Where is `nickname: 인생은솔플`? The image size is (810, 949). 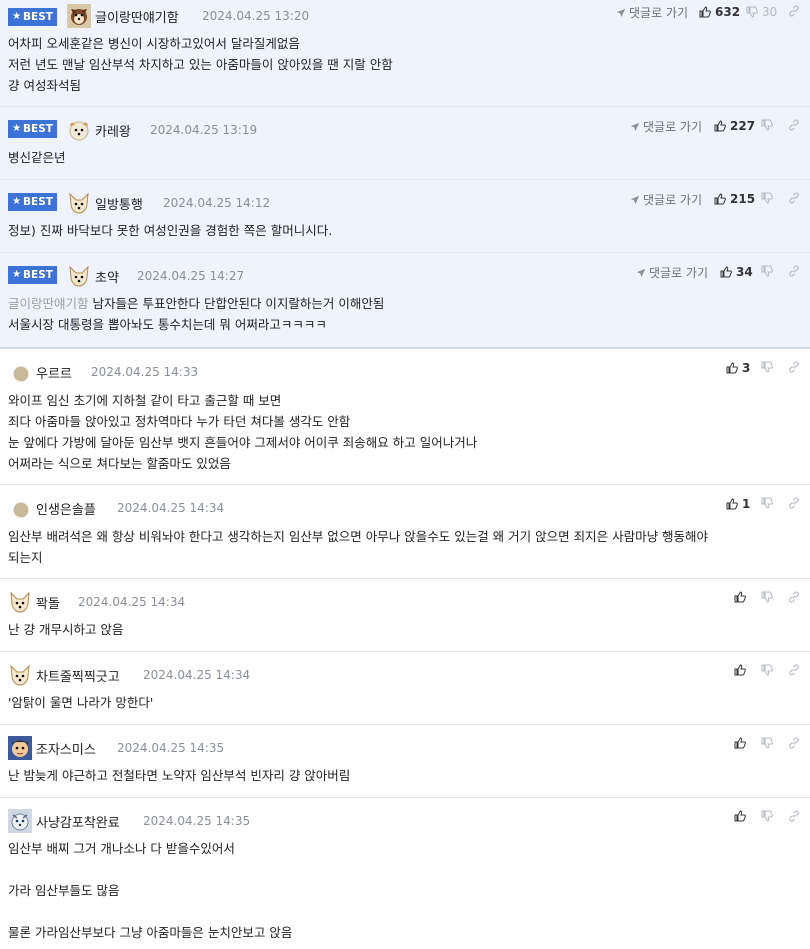
nickname: 인생은솔플 is located at coordinates (66, 508).